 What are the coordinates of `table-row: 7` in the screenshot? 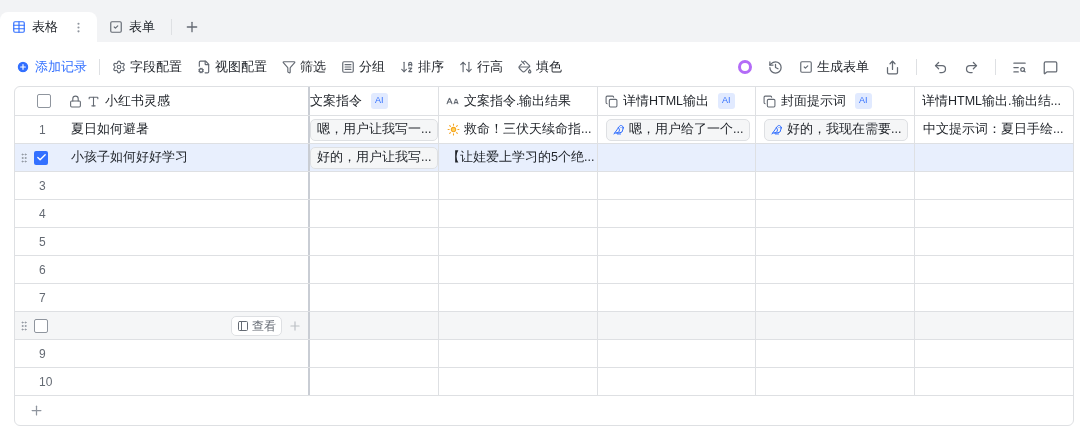 It's located at (544, 298).